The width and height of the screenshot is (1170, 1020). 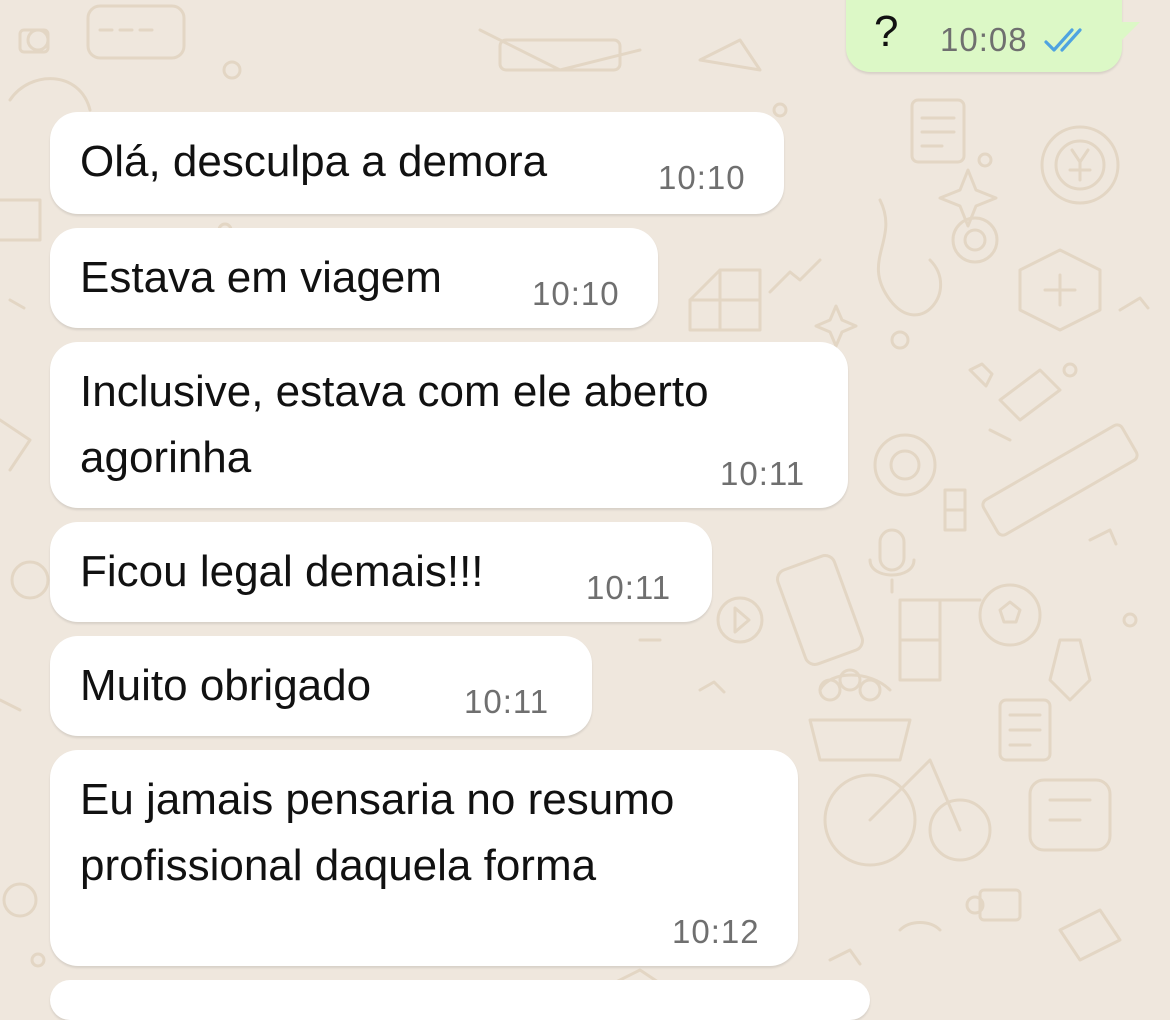 I want to click on message-text-line-1: Eu jamais pensaria no resumo, so click(x=377, y=799).